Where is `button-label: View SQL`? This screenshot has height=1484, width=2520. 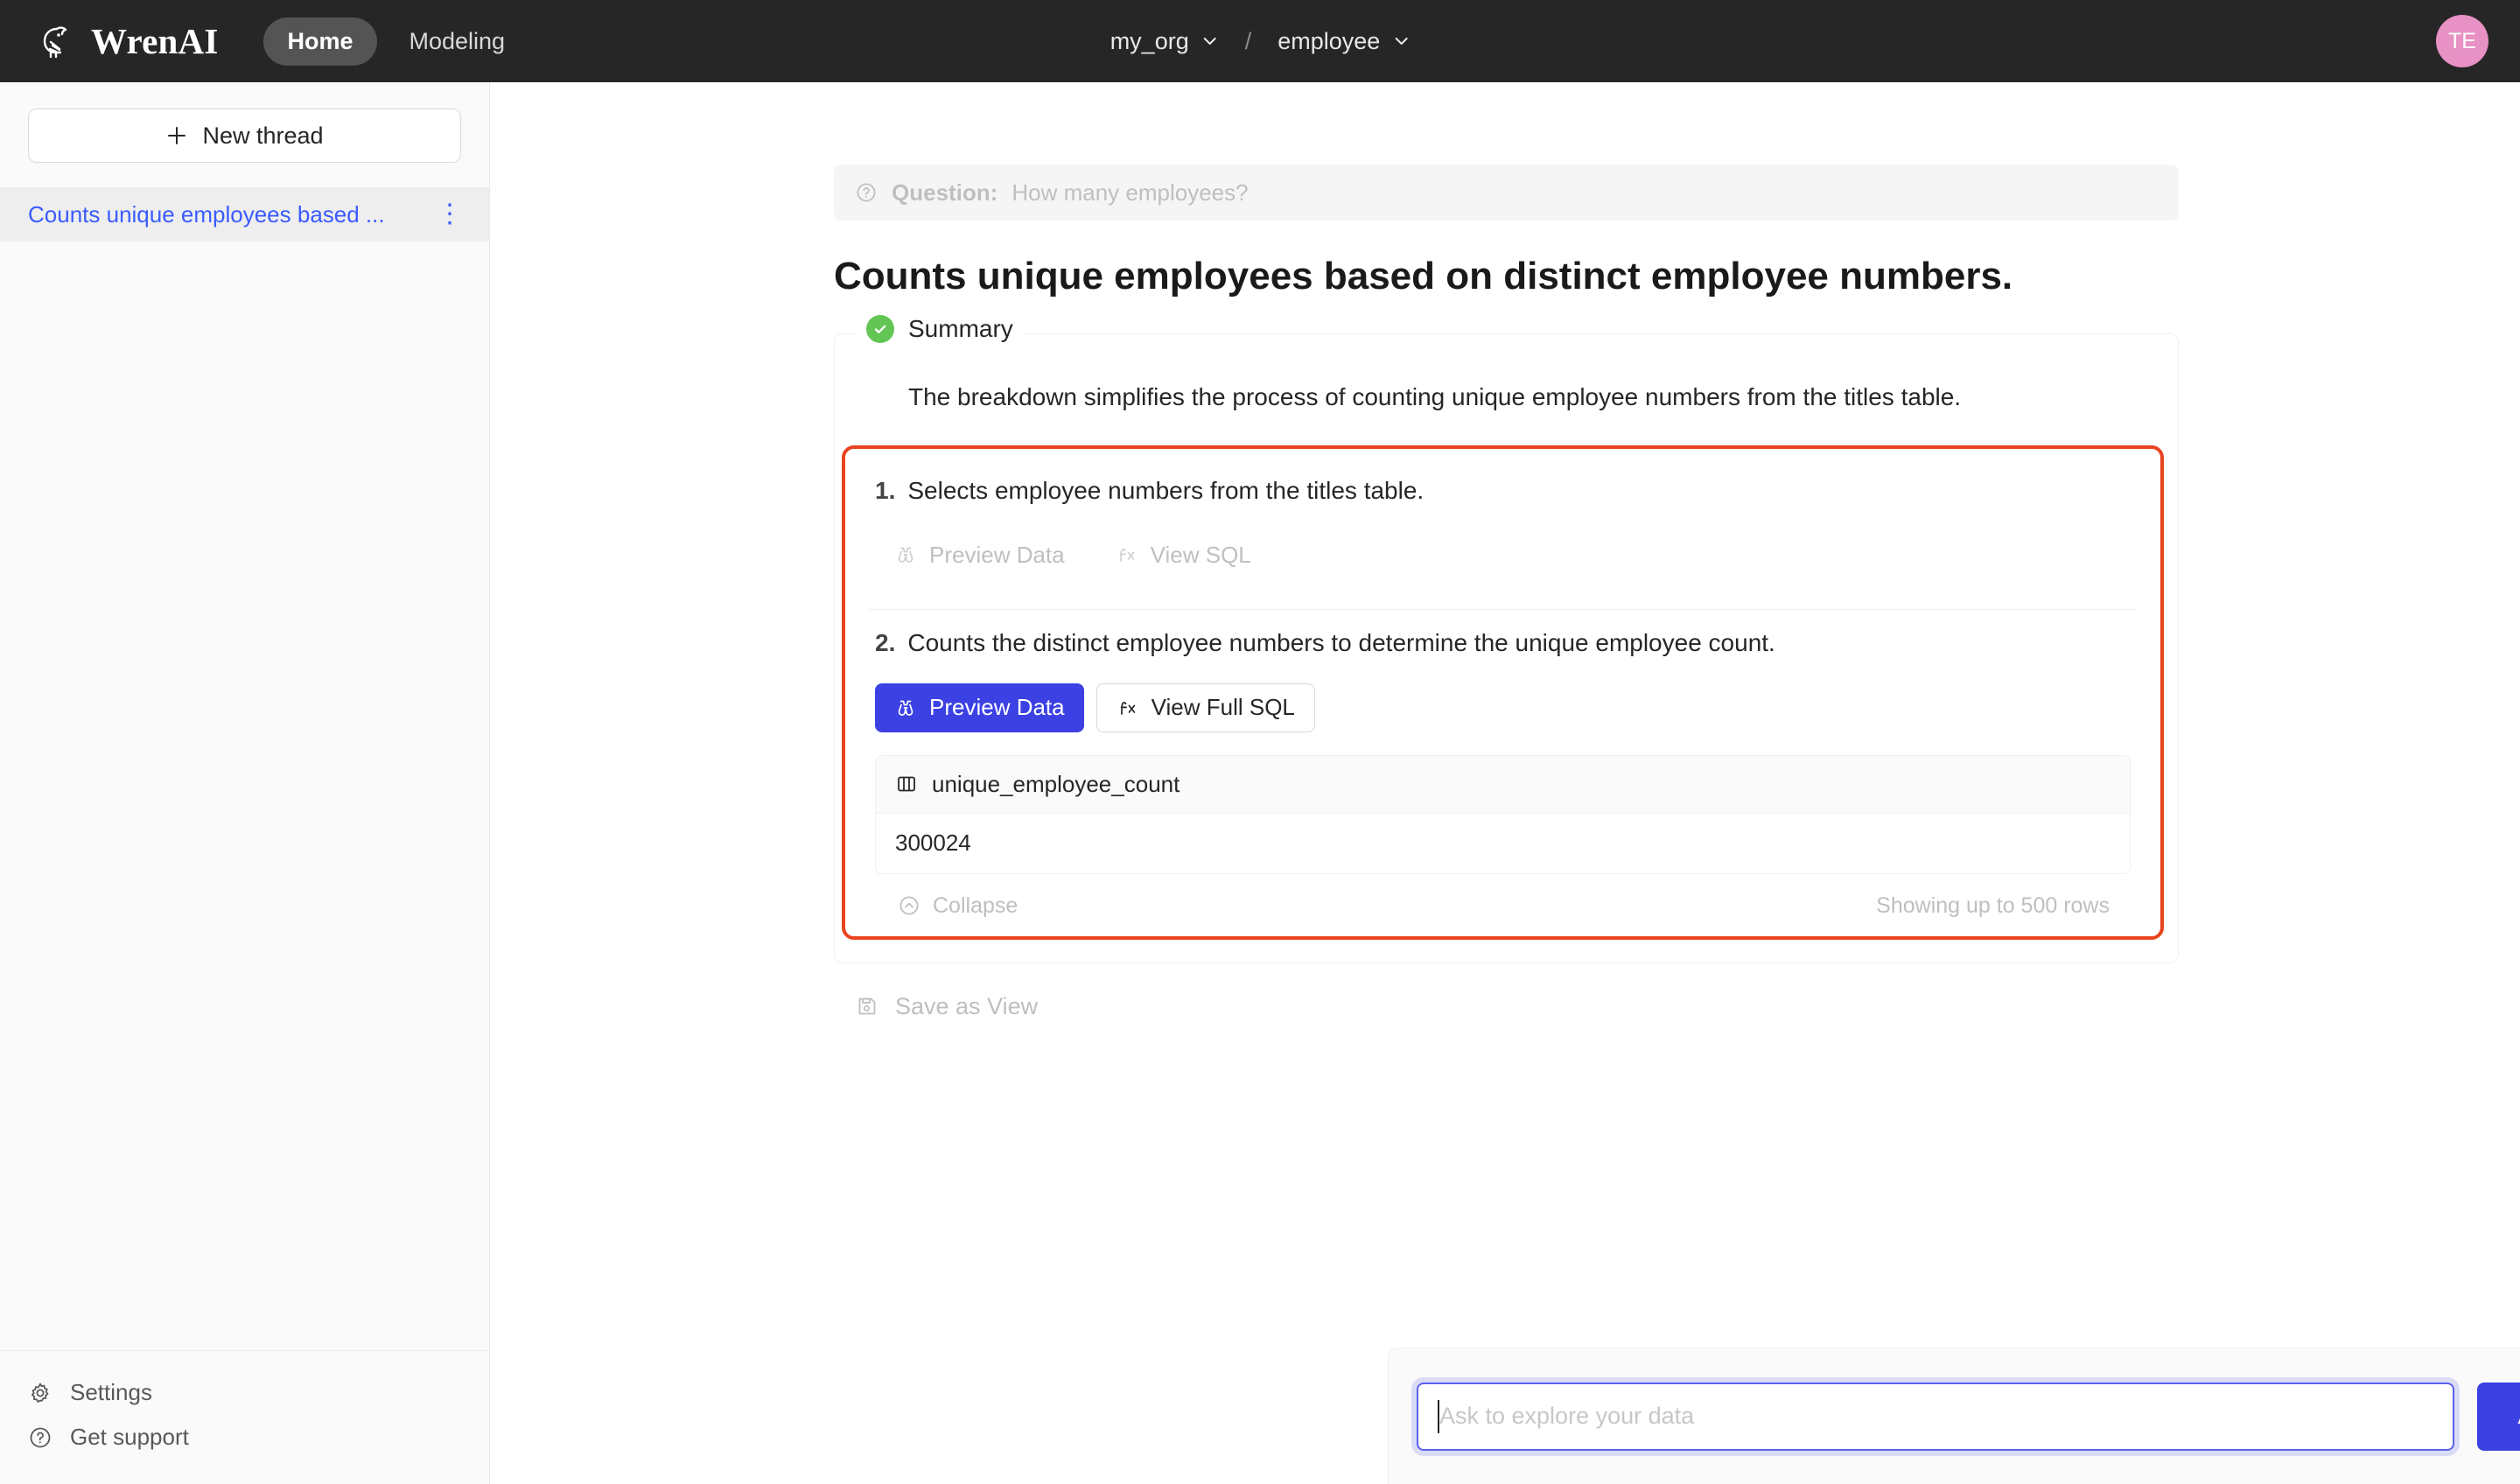 button-label: View SQL is located at coordinates (1200, 554).